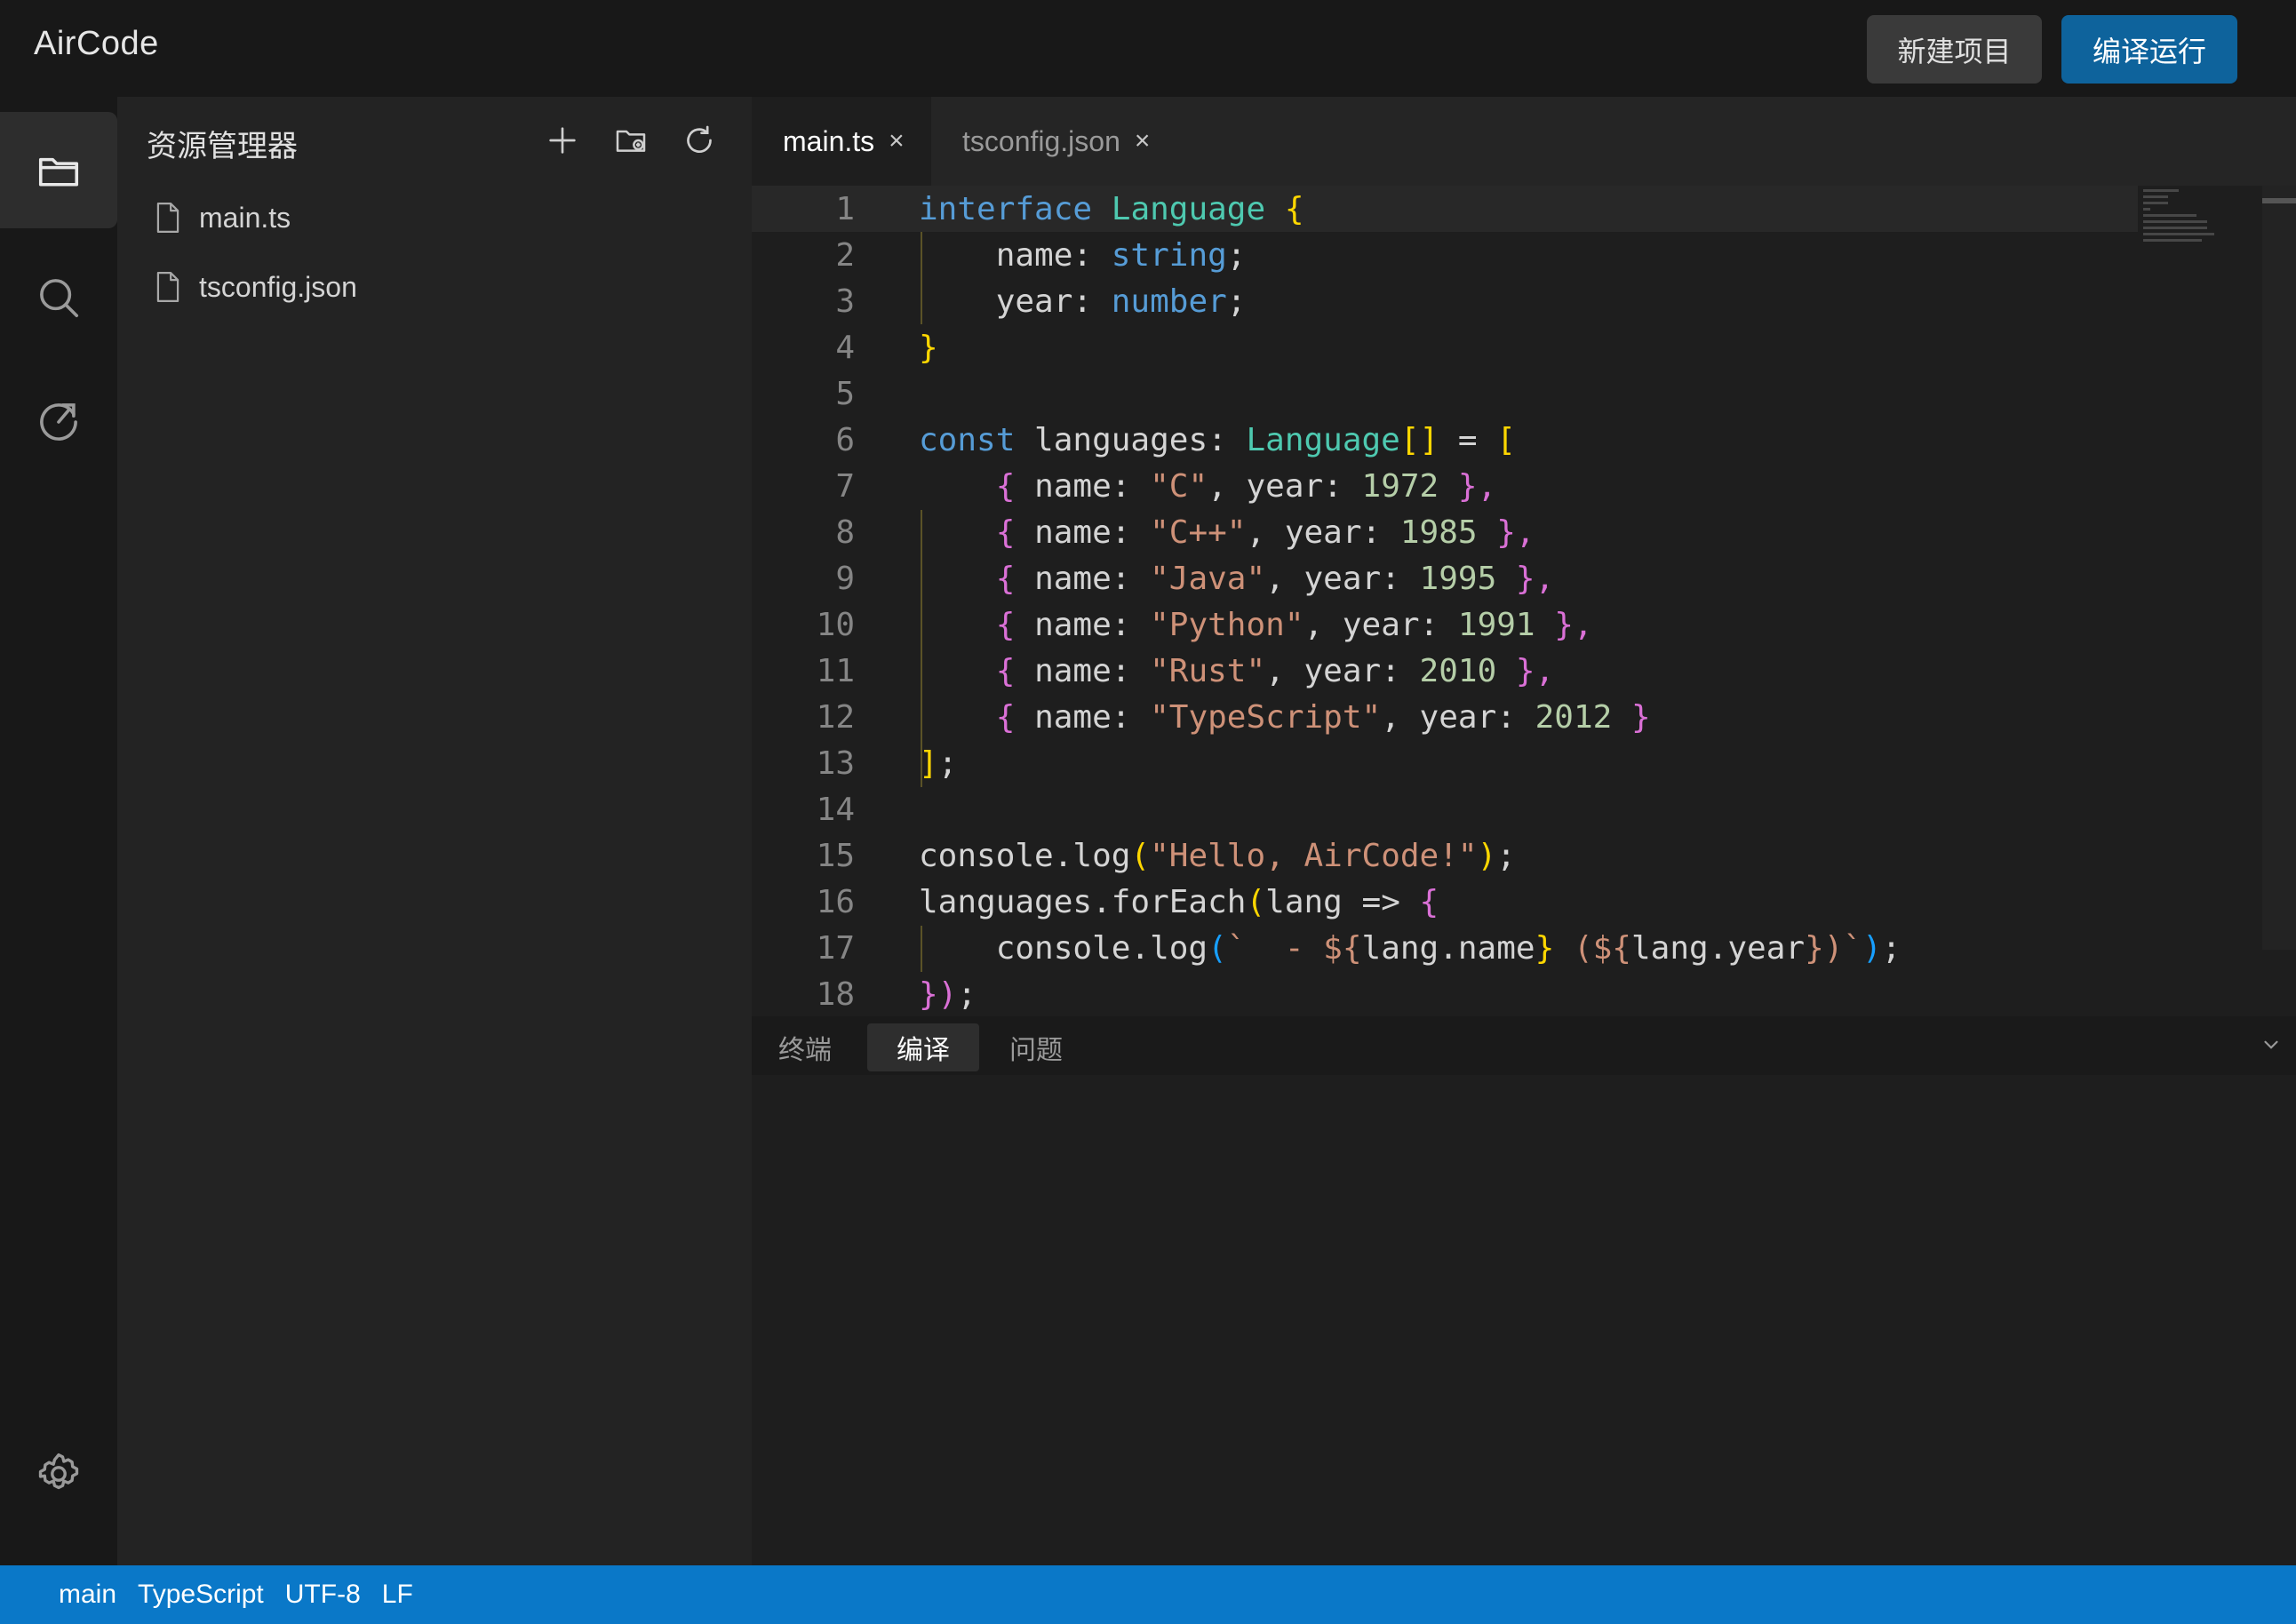 Image resolution: width=2296 pixels, height=1624 pixels. I want to click on vertical-scrollbar, so click(2279, 568).